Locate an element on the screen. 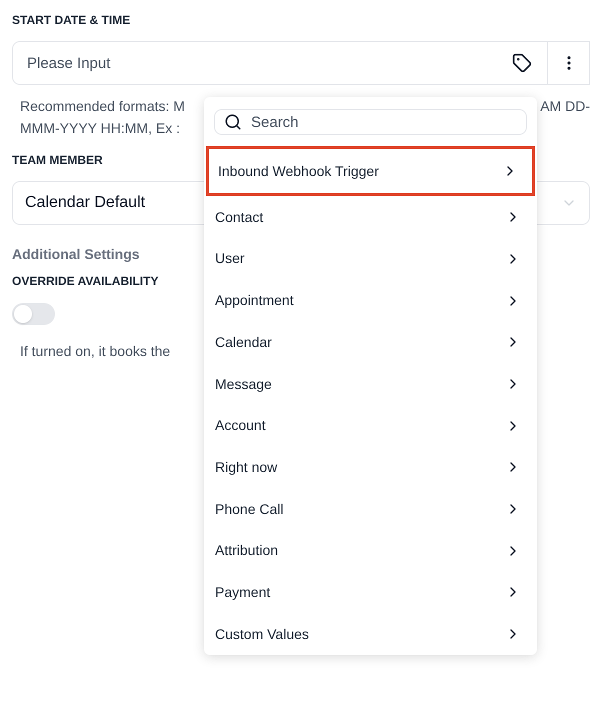 The height and width of the screenshot is (705, 602). field-label: OVERRIDE AVAILABILITY is located at coordinates (86, 281).